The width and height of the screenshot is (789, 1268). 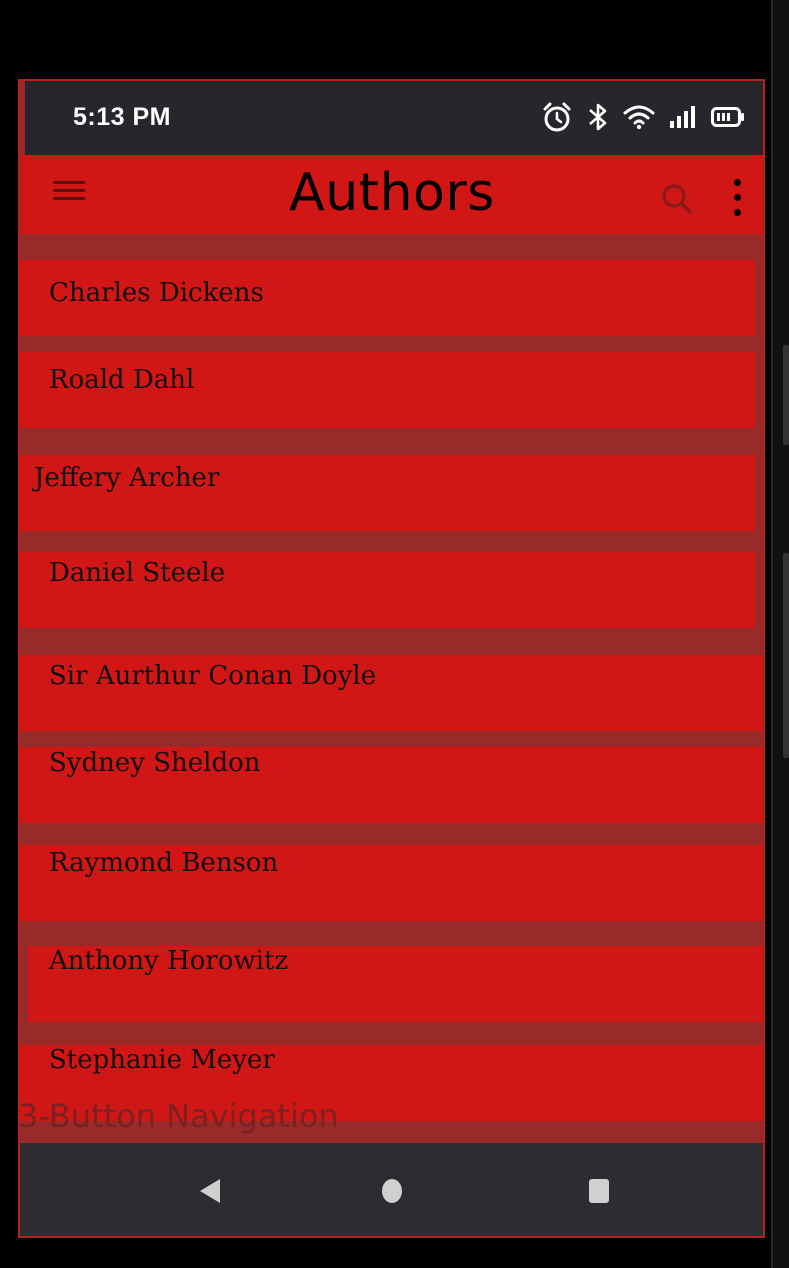 I want to click on list-item-author: Sydney Sheldon, so click(x=391, y=785).